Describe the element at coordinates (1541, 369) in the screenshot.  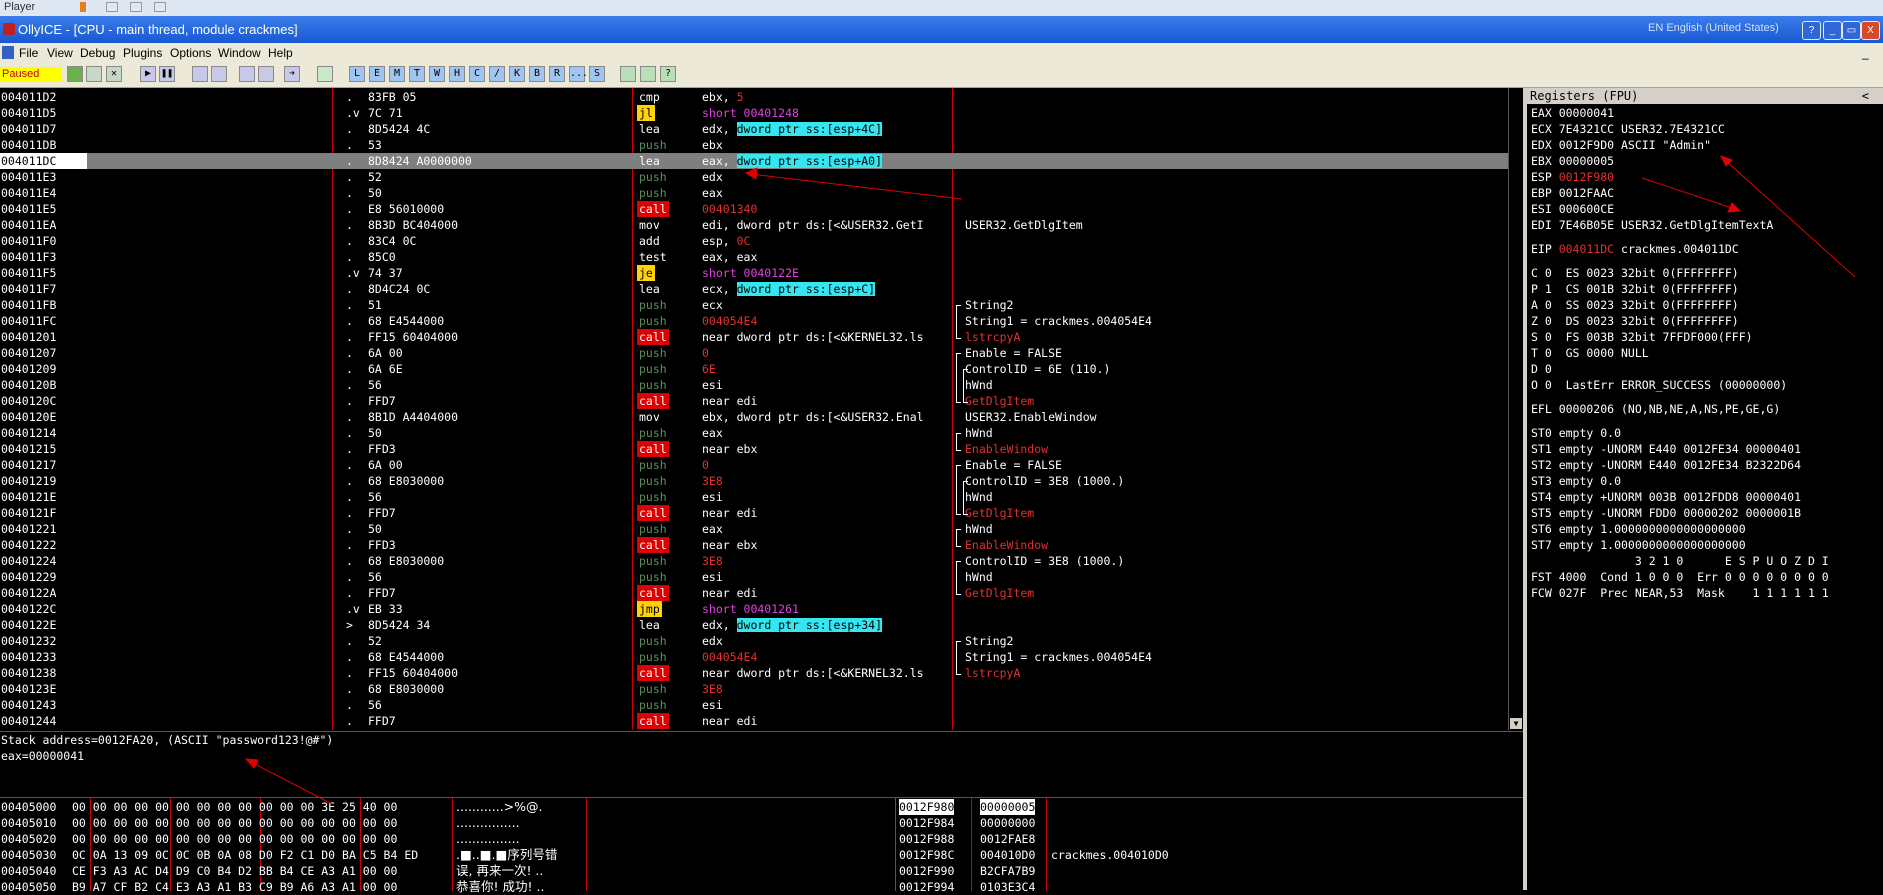
I see `register-line: D 0` at that location.